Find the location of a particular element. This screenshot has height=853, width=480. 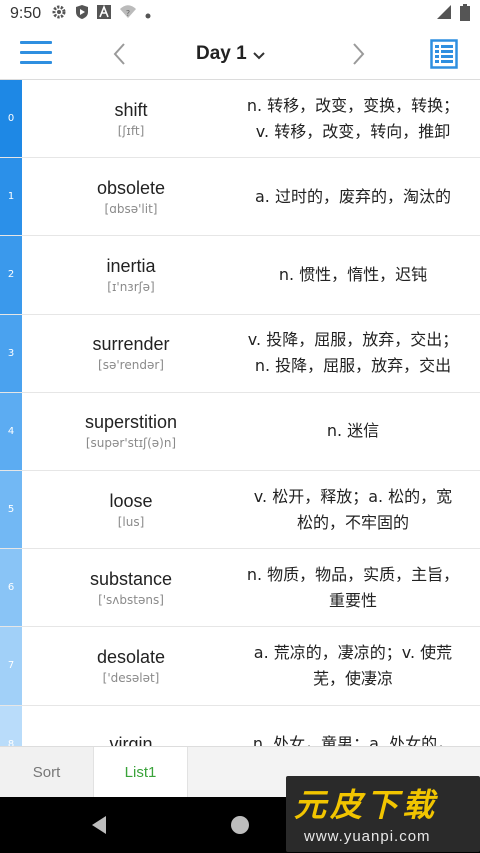

word-row: 1 obsolete [ɑbsə'lit] a. 过时的，废弃的，淘汰的 is located at coordinates (240, 197).